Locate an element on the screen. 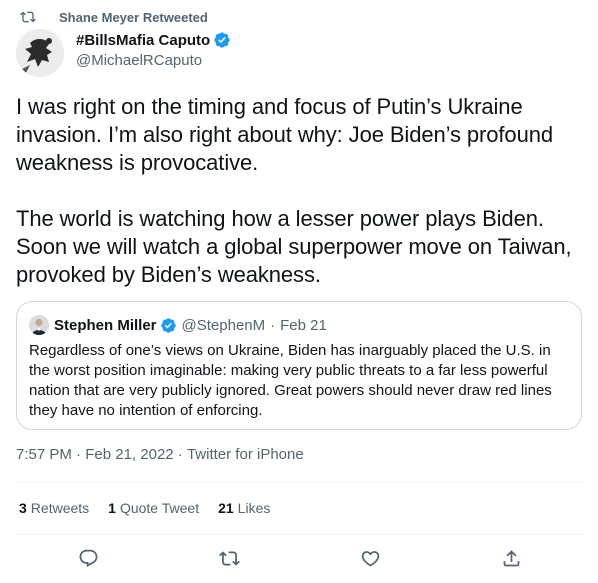  retweets-label: Retweets is located at coordinates (60, 508).